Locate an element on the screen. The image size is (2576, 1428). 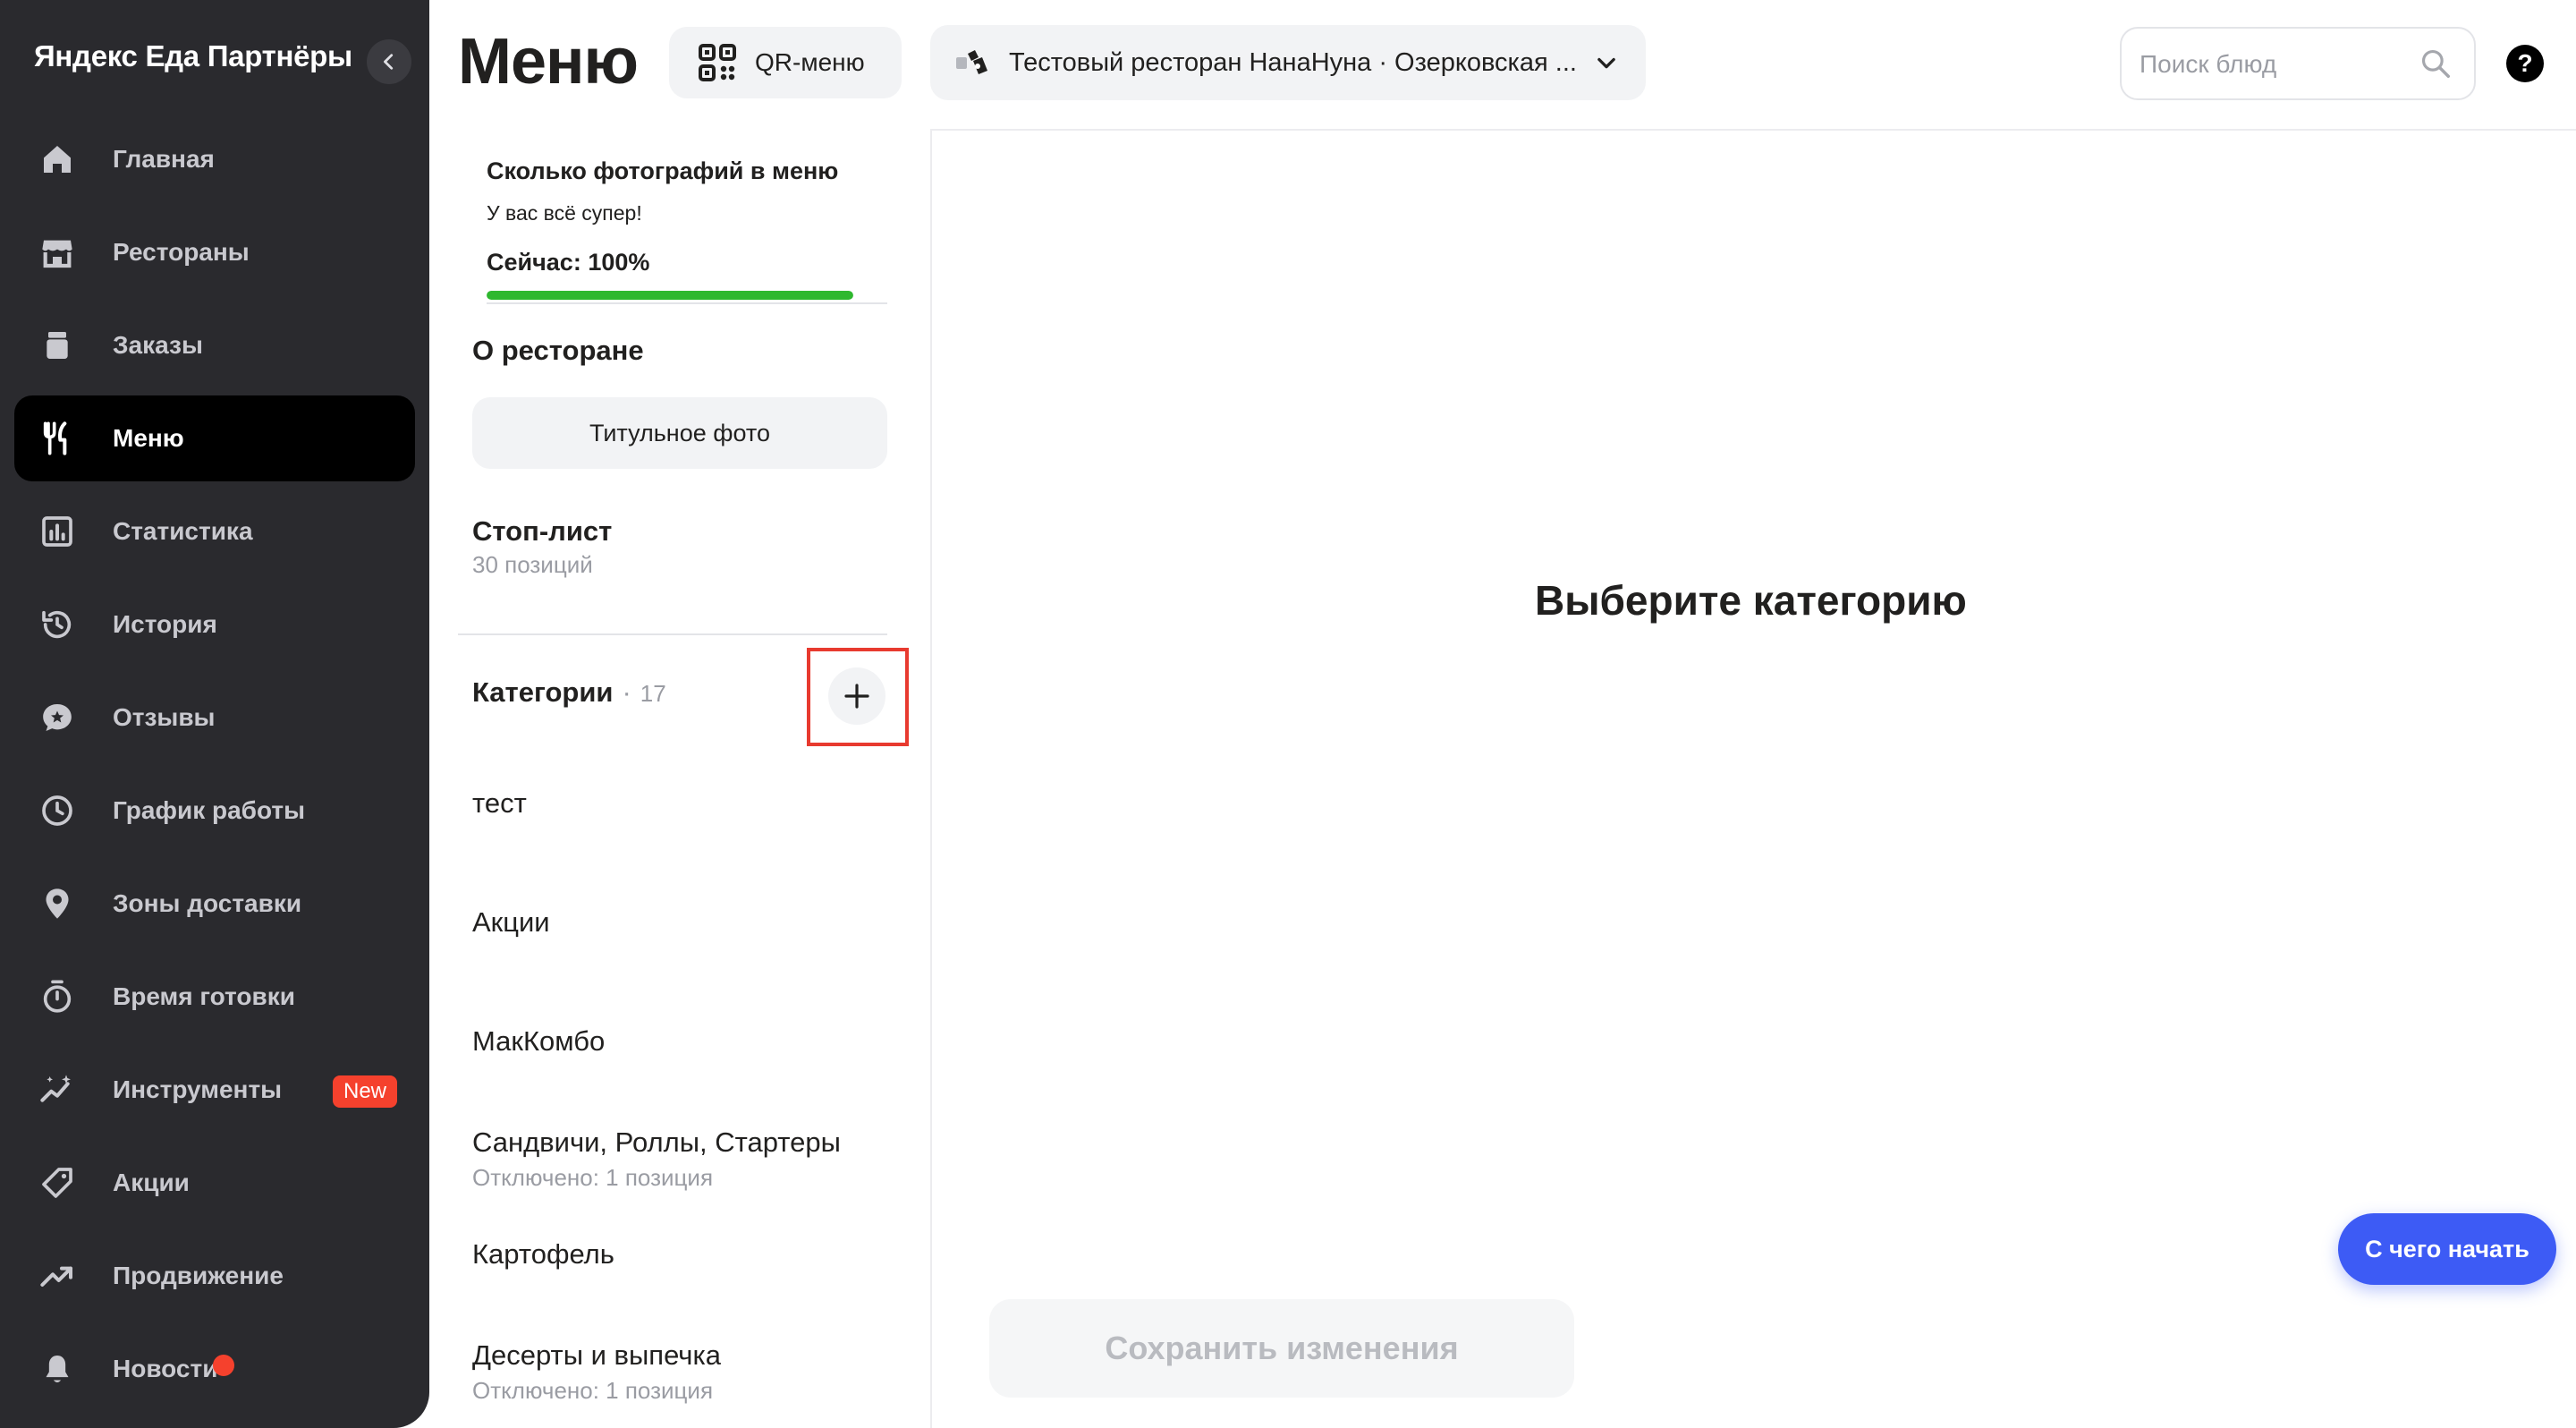
sidebar-item-label: Главная is located at coordinates (164, 159).